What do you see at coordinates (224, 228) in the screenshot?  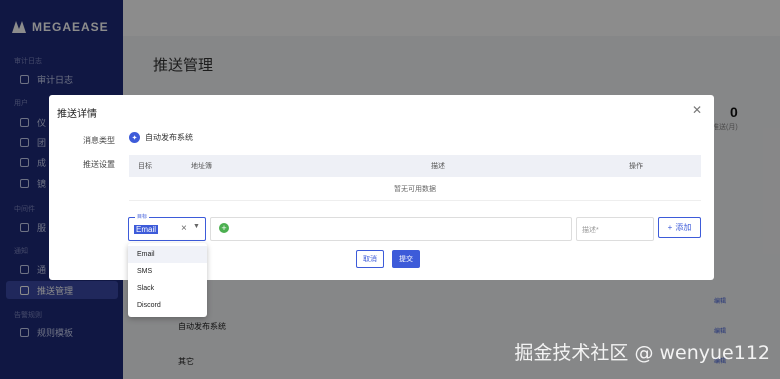 I see `add-address-icon: +` at bounding box center [224, 228].